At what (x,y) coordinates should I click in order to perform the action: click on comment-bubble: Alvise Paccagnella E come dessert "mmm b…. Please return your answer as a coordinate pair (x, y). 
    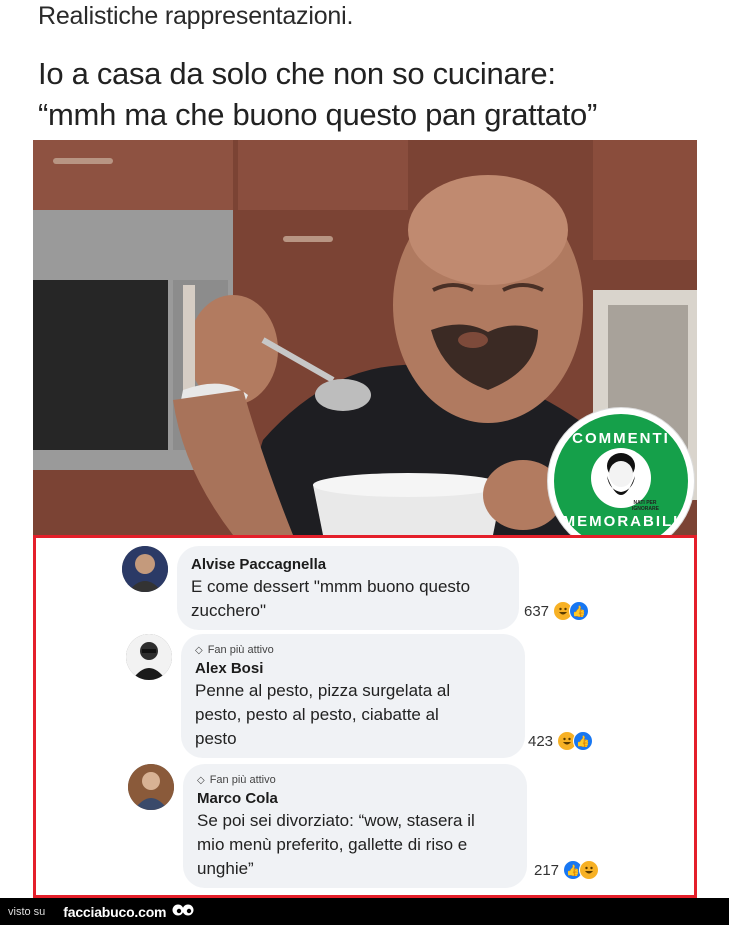
    Looking at the image, I should click on (348, 588).